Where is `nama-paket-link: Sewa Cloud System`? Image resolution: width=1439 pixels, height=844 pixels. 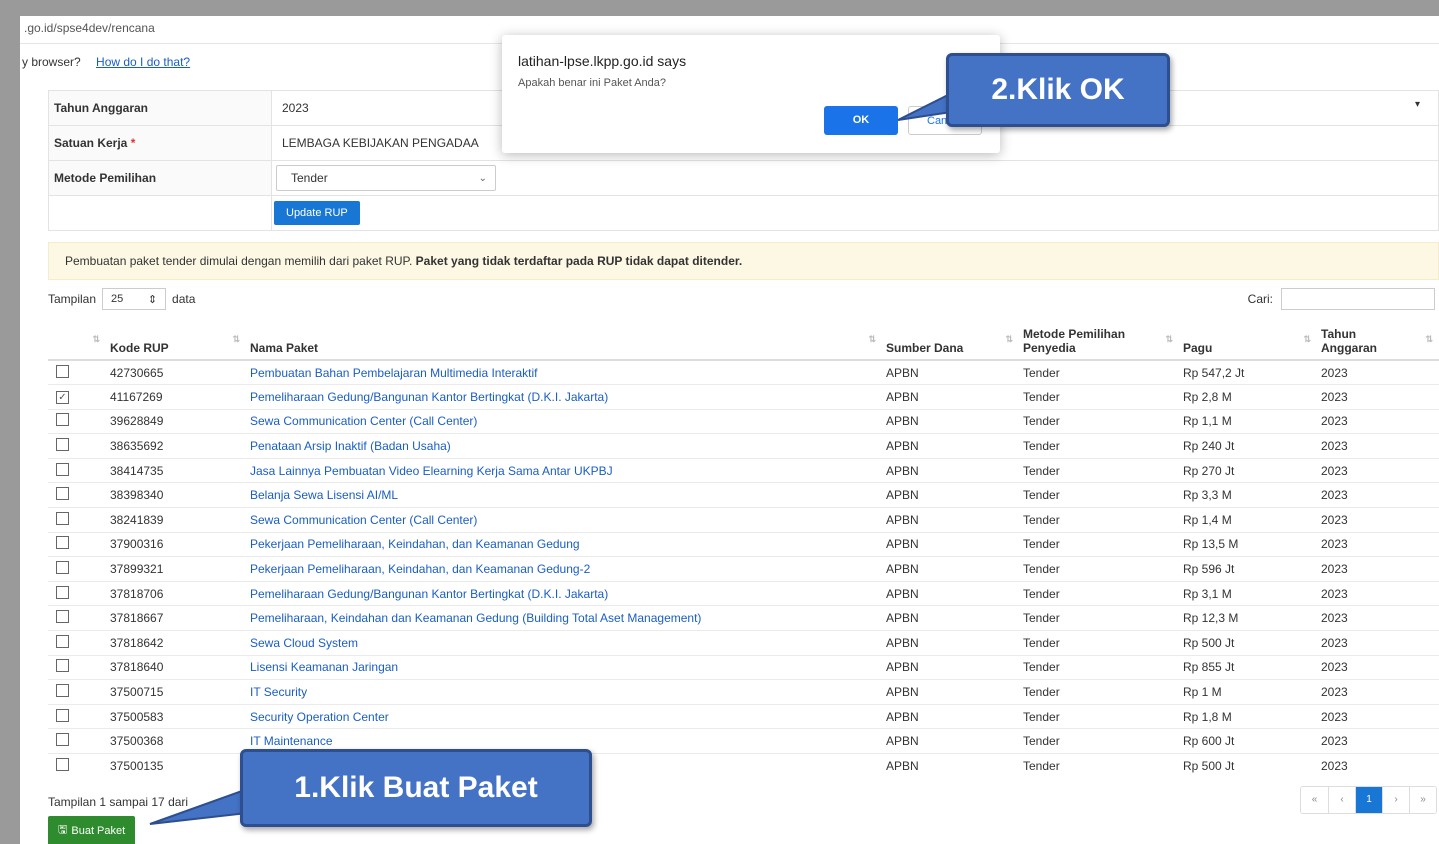 nama-paket-link: Sewa Cloud System is located at coordinates (304, 643).